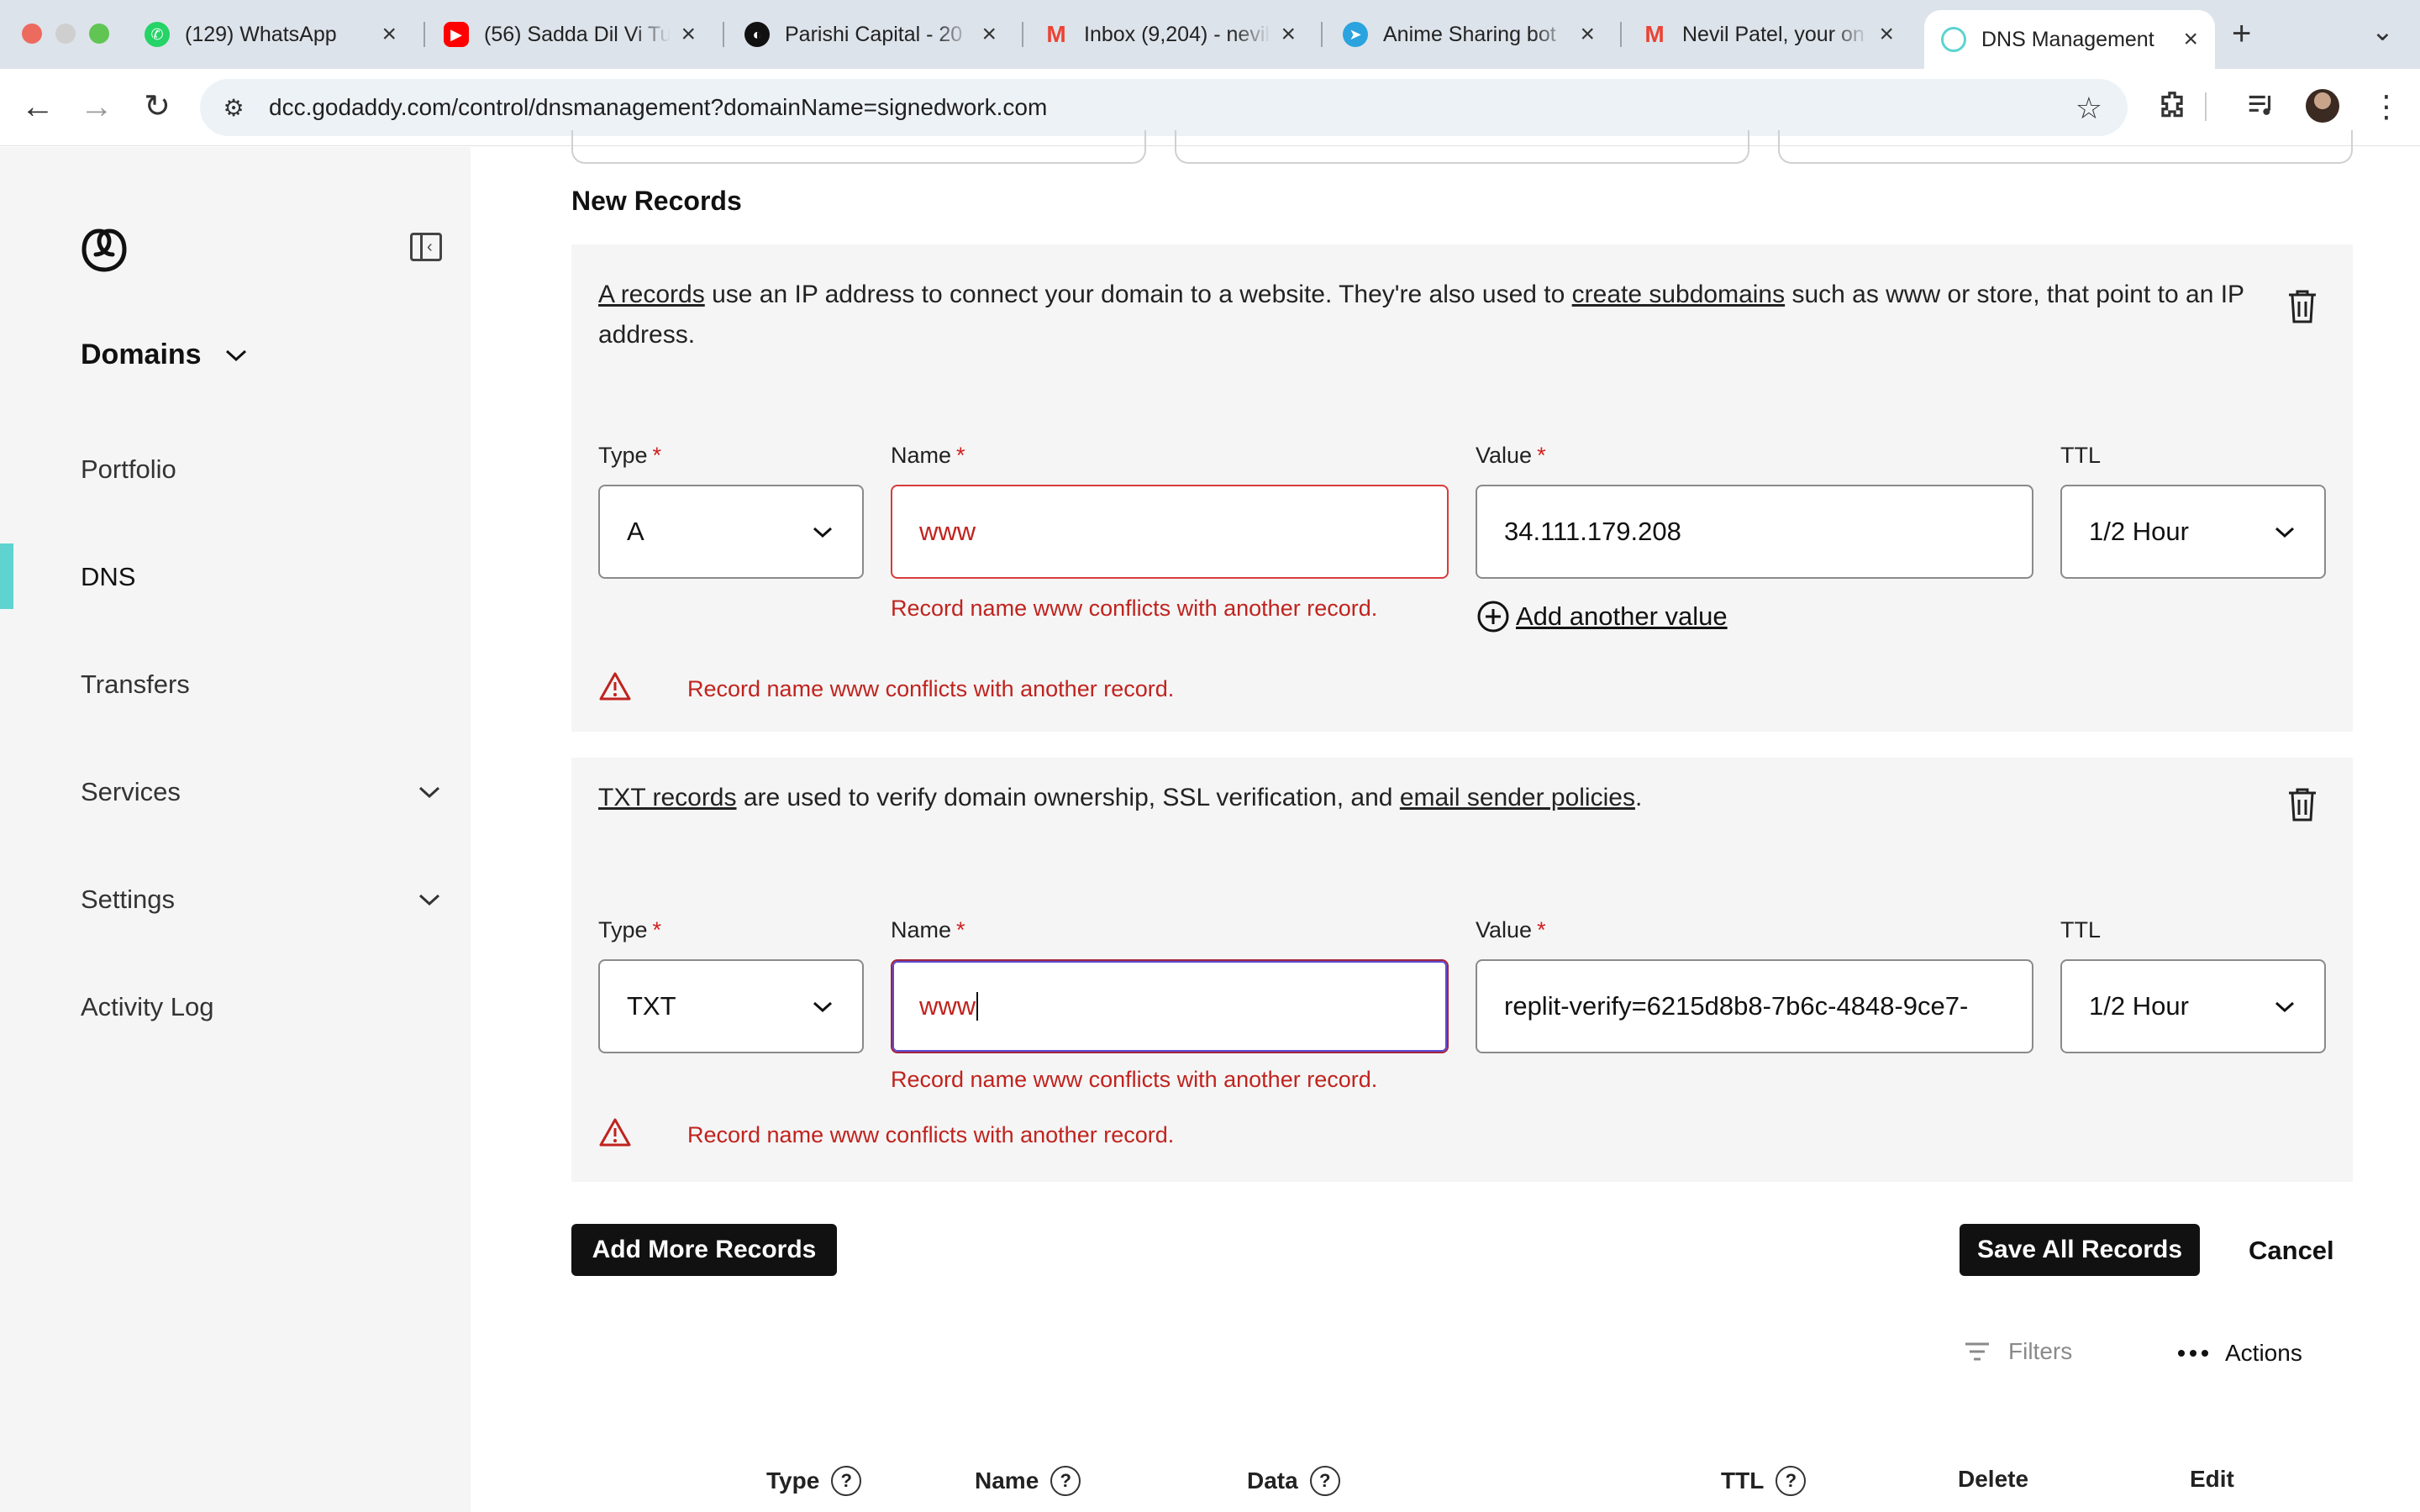 The image size is (2420, 1512). What do you see at coordinates (2387, 106) in the screenshot?
I see `browser-menu-icon: ⋮` at bounding box center [2387, 106].